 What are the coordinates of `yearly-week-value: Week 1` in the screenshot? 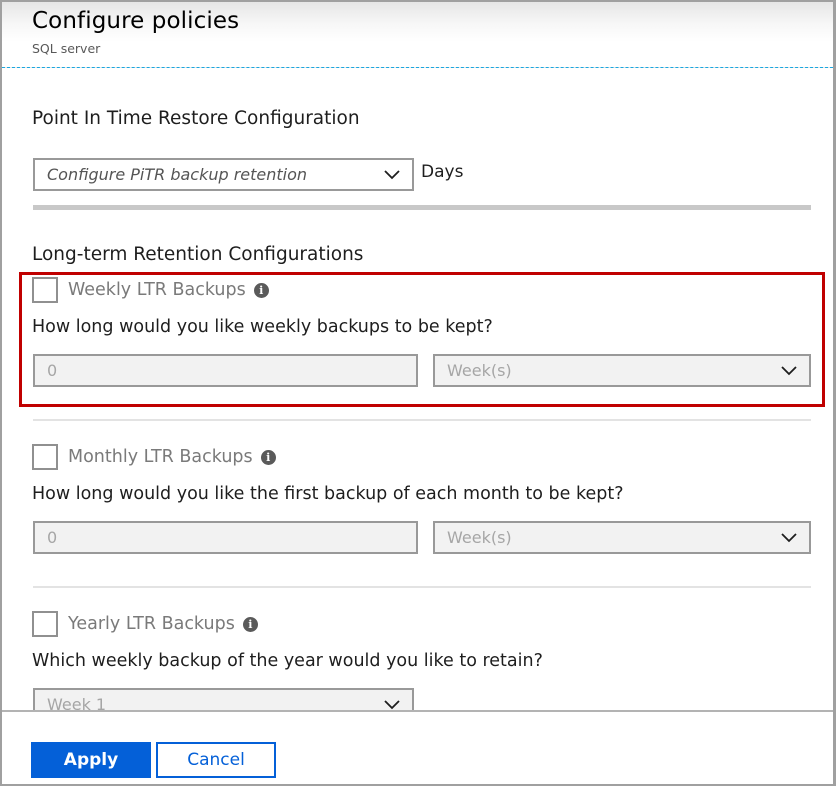 It's located at (77, 702).